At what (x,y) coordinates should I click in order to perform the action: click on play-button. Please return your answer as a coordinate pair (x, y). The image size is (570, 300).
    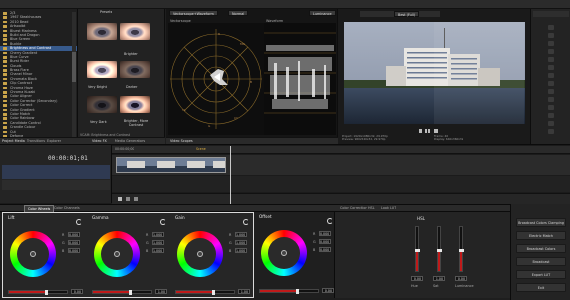
    Looking at the image, I should click on (420, 131).